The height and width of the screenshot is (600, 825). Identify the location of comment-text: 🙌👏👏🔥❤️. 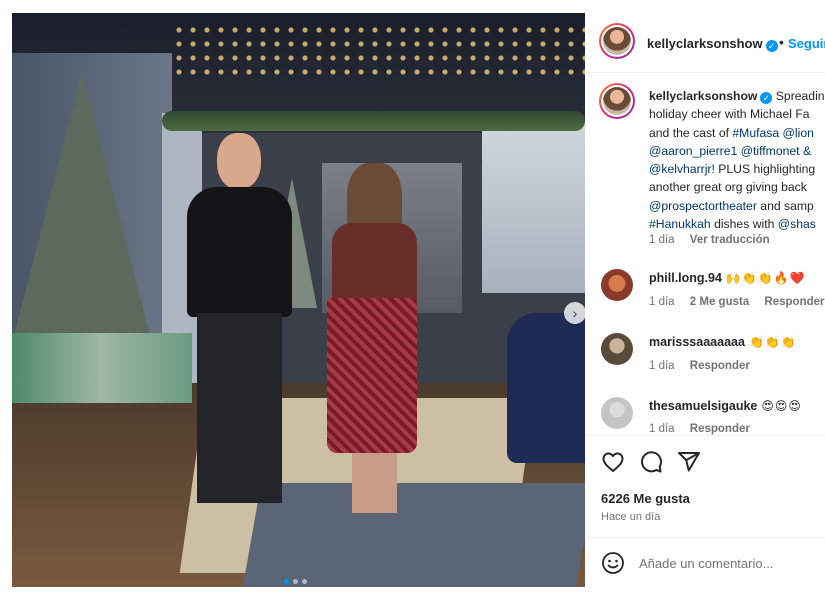
(765, 278).